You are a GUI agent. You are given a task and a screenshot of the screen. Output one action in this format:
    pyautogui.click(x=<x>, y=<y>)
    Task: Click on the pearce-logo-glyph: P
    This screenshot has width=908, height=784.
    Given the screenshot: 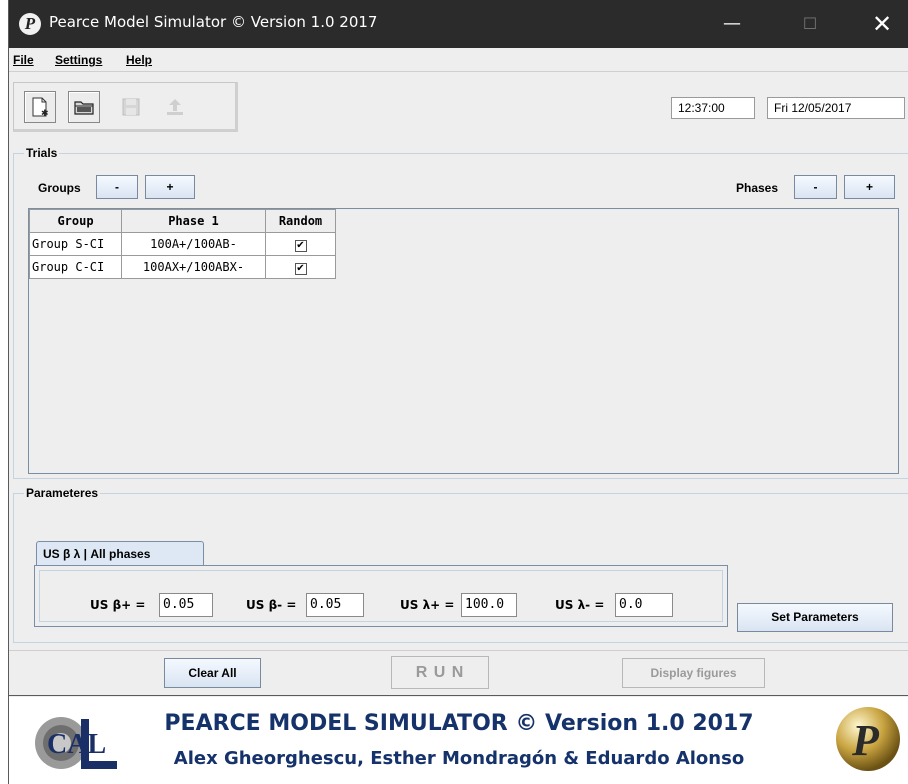 What is the action you would take?
    pyautogui.click(x=865, y=740)
    